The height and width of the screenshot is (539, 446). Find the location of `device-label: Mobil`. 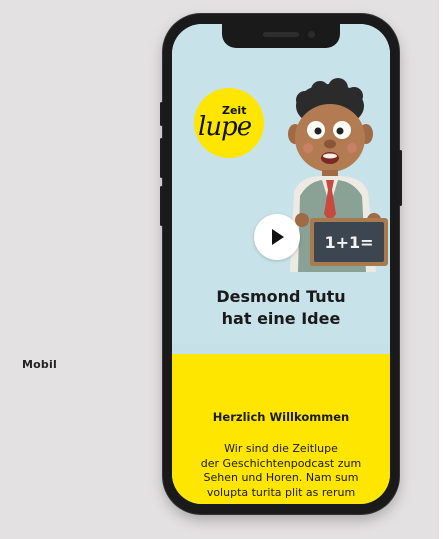

device-label: Mobil is located at coordinates (39, 364).